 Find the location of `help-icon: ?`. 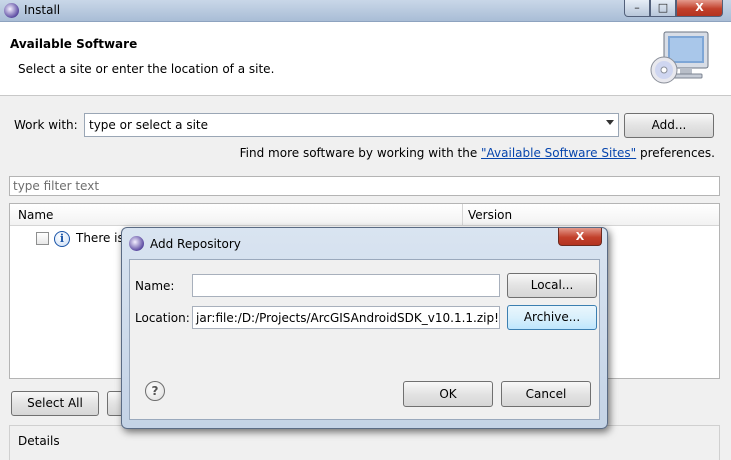

help-icon: ? is located at coordinates (155, 391).